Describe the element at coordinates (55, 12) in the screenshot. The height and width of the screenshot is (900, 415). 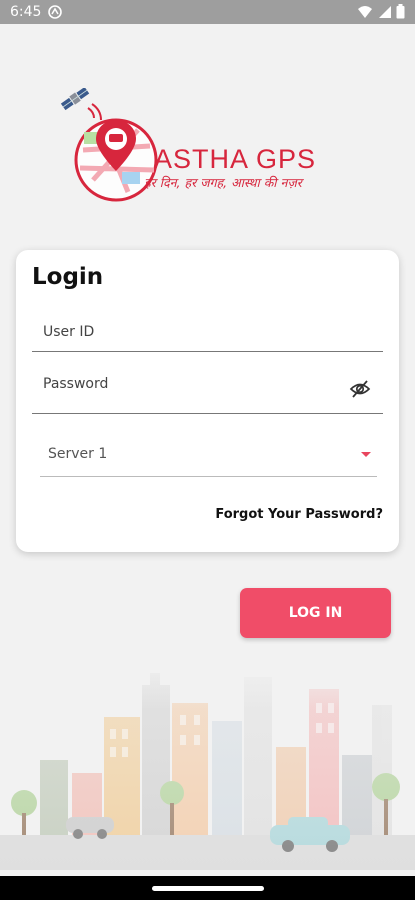
I see `app-notification-icon` at that location.